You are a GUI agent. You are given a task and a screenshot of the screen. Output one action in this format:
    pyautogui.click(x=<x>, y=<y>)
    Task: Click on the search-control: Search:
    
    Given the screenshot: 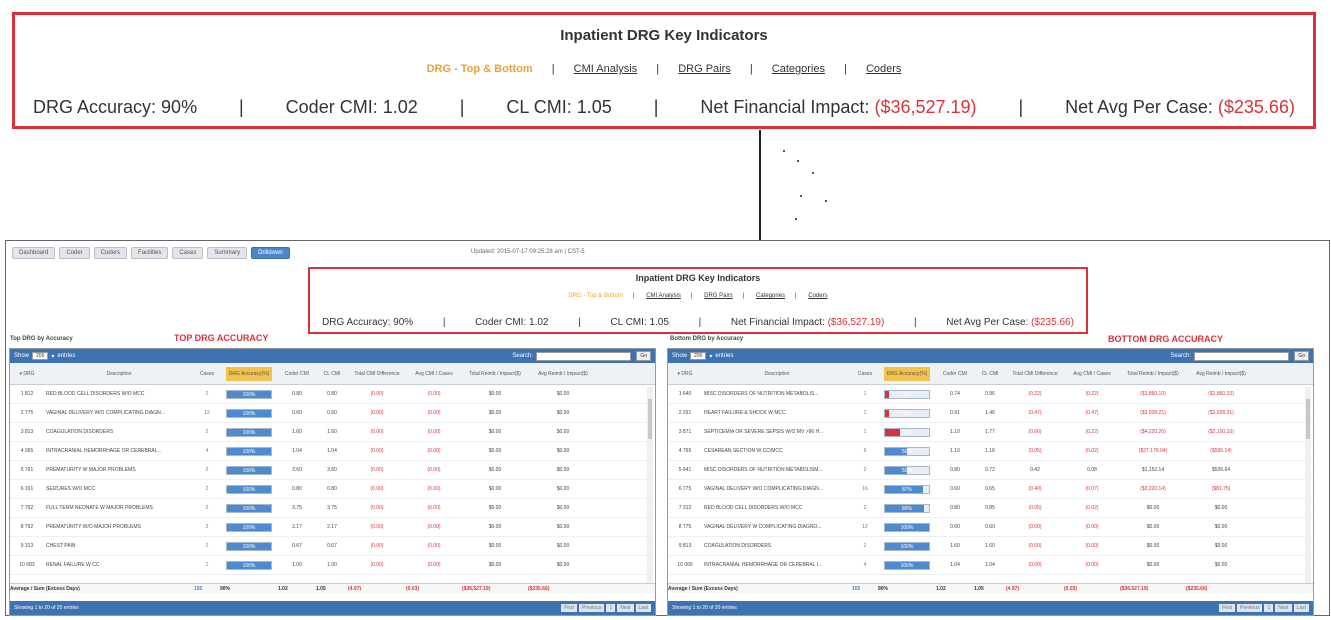 What is the action you would take?
    pyautogui.click(x=571, y=356)
    